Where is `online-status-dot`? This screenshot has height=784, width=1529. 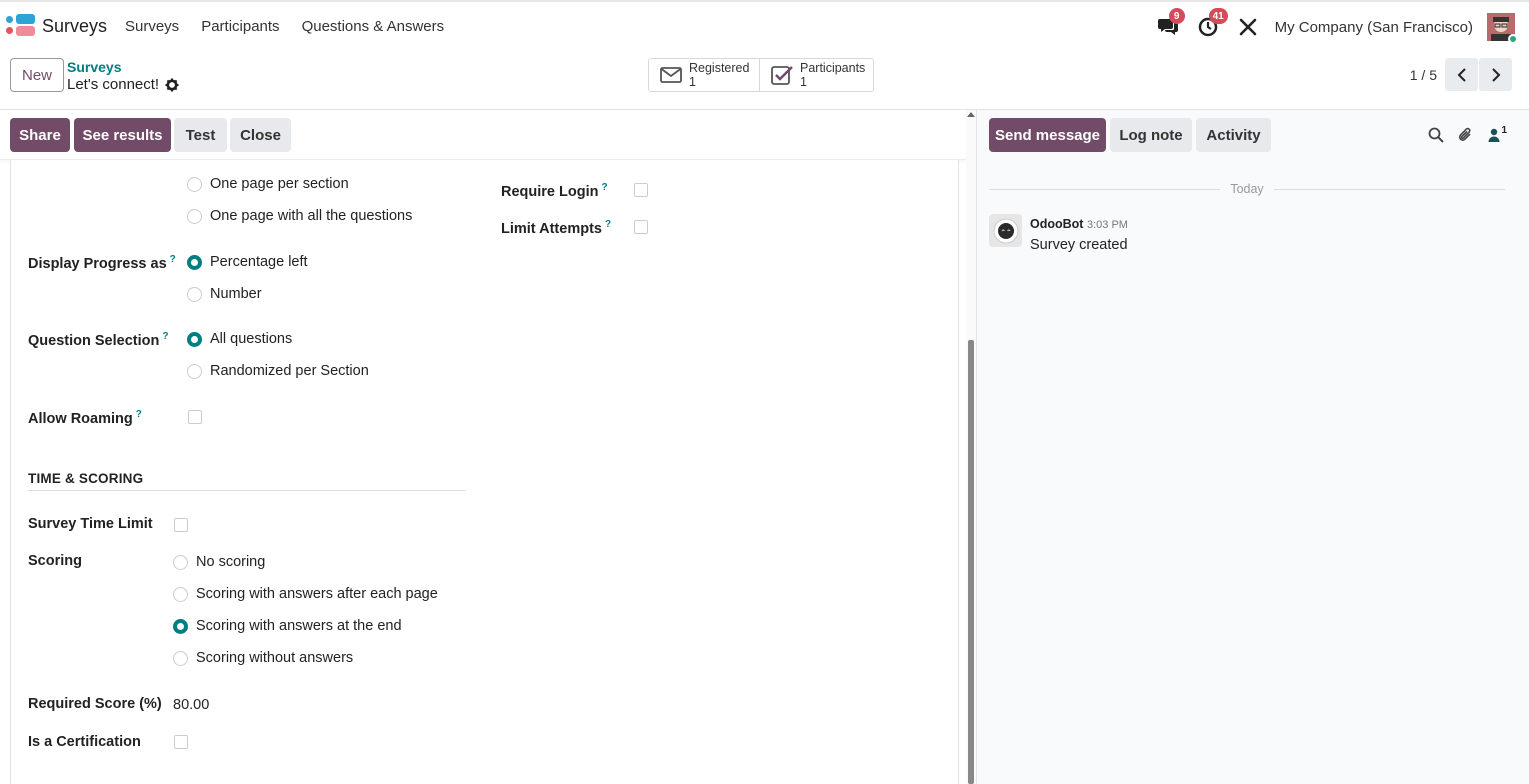 online-status-dot is located at coordinates (1513, 39).